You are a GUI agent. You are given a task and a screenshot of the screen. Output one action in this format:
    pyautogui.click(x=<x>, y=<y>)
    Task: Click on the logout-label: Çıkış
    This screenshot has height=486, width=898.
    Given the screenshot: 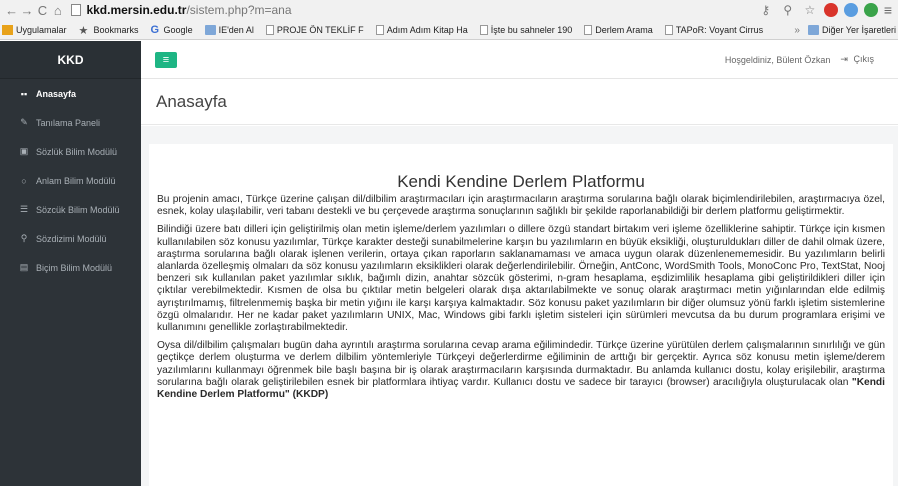 What is the action you would take?
    pyautogui.click(x=863, y=59)
    